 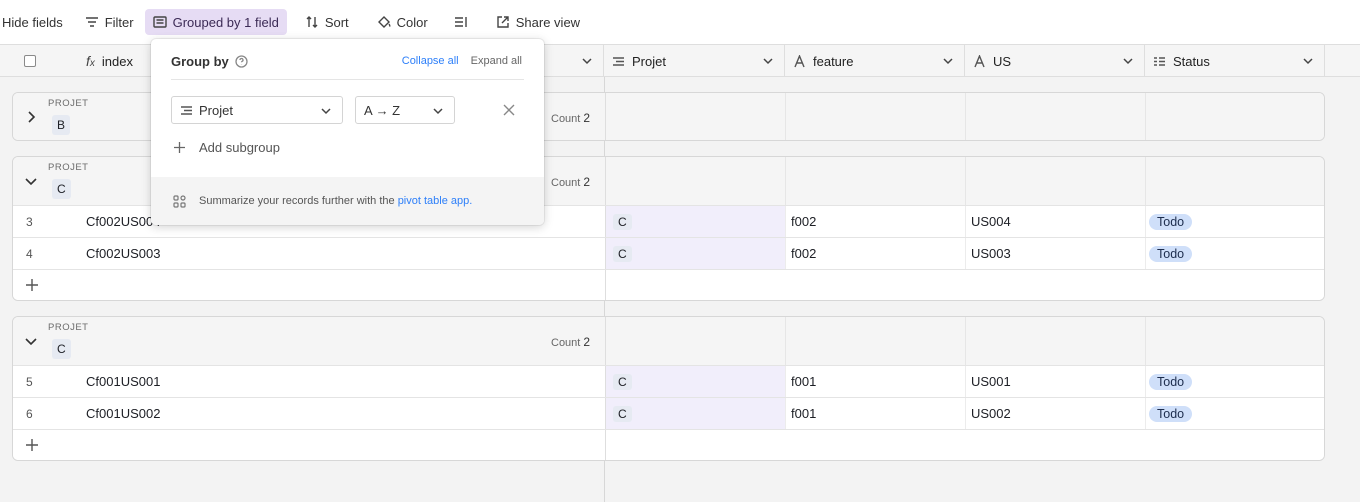 What do you see at coordinates (34, 22) in the screenshot?
I see `hide-fields-button: Hide fields` at bounding box center [34, 22].